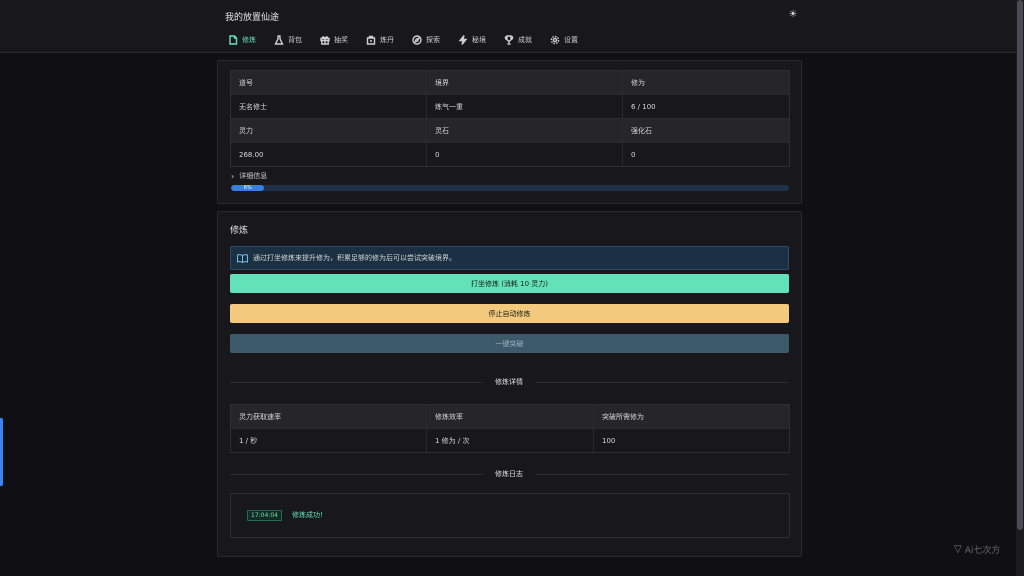 This screenshot has height=576, width=1024. I want to click on tab-label: 炼丹, so click(387, 40).